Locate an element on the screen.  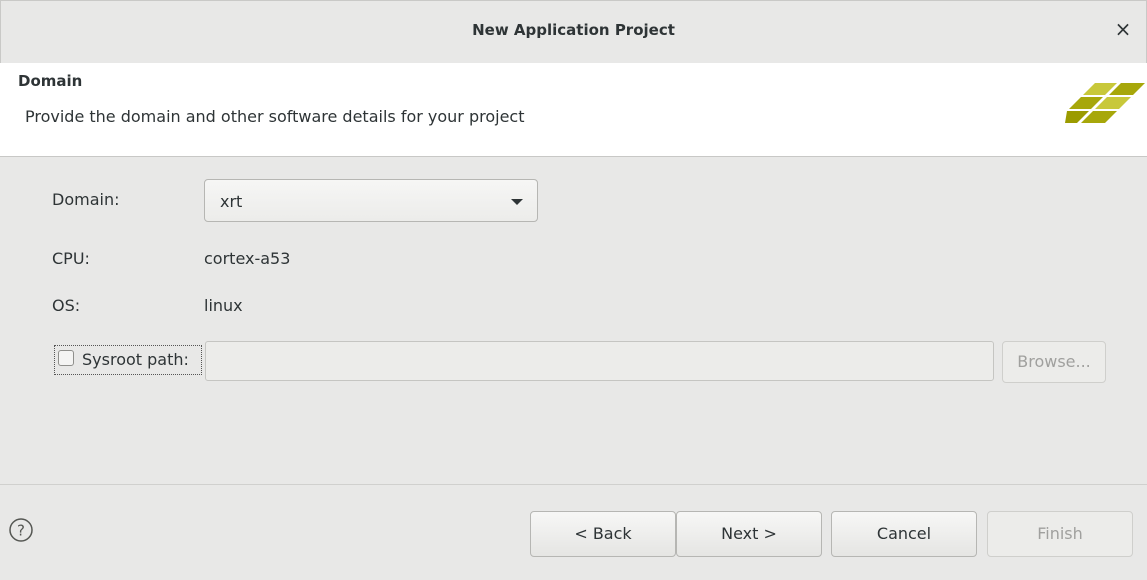
finish-button: Finish is located at coordinates (1060, 534).